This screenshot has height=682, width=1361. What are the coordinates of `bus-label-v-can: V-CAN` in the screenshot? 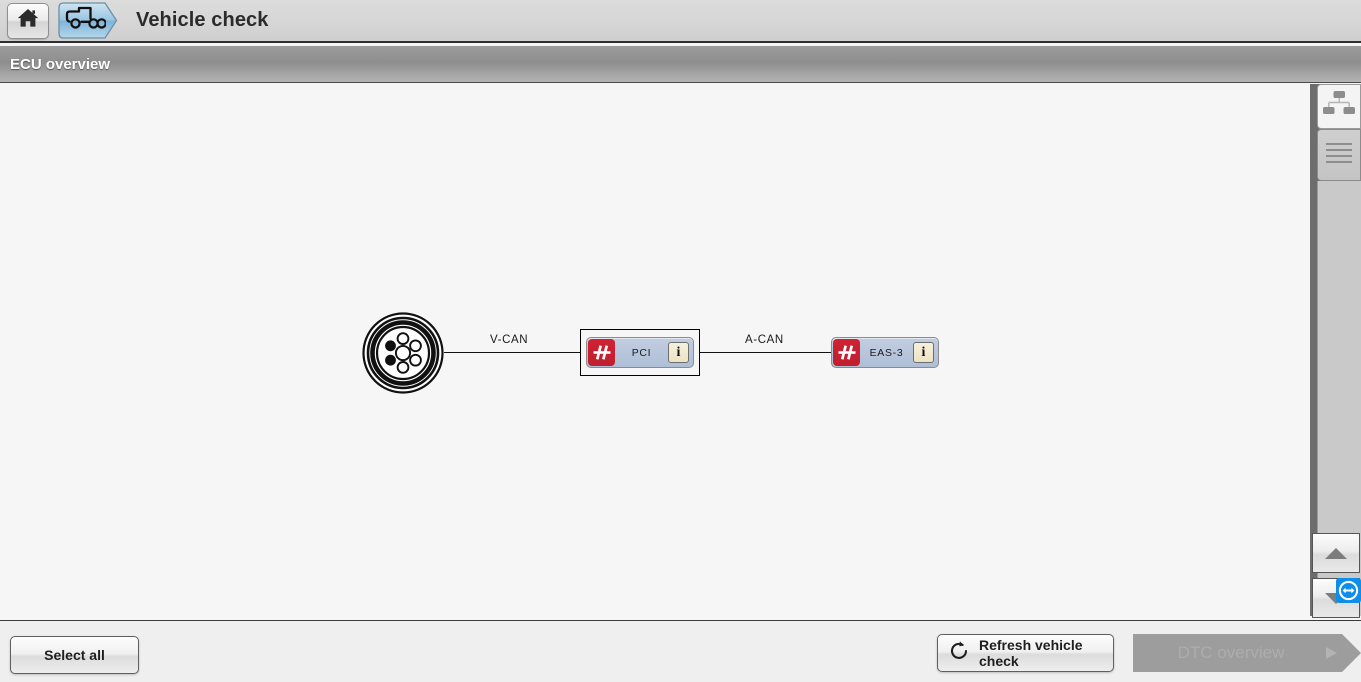 It's located at (509, 340).